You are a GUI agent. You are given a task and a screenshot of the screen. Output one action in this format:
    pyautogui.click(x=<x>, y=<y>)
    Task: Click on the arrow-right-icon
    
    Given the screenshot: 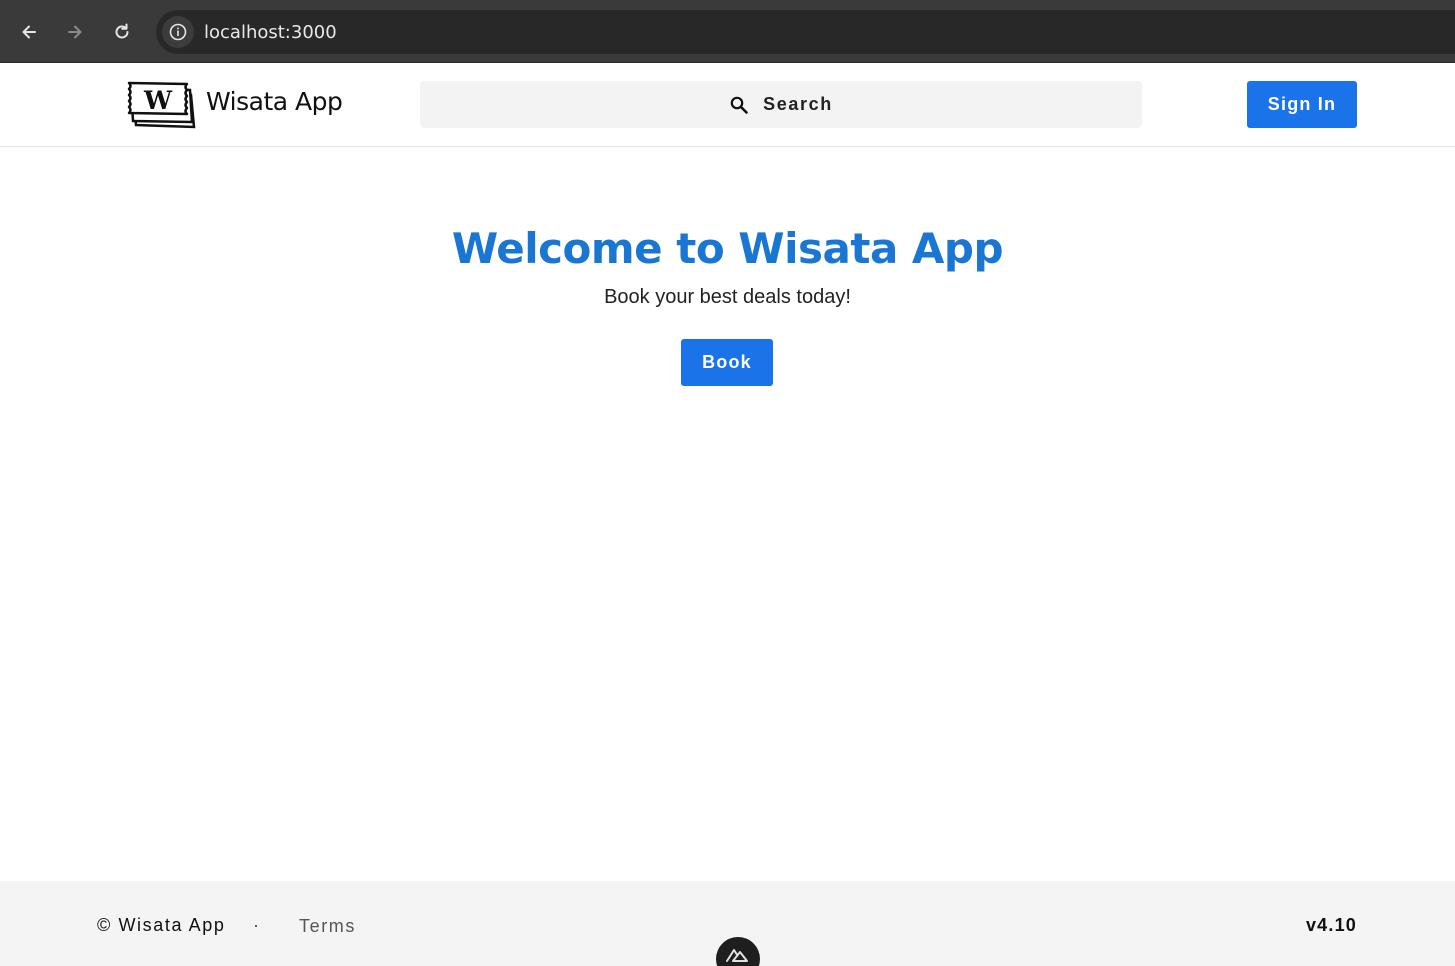 What is the action you would take?
    pyautogui.click(x=75, y=32)
    